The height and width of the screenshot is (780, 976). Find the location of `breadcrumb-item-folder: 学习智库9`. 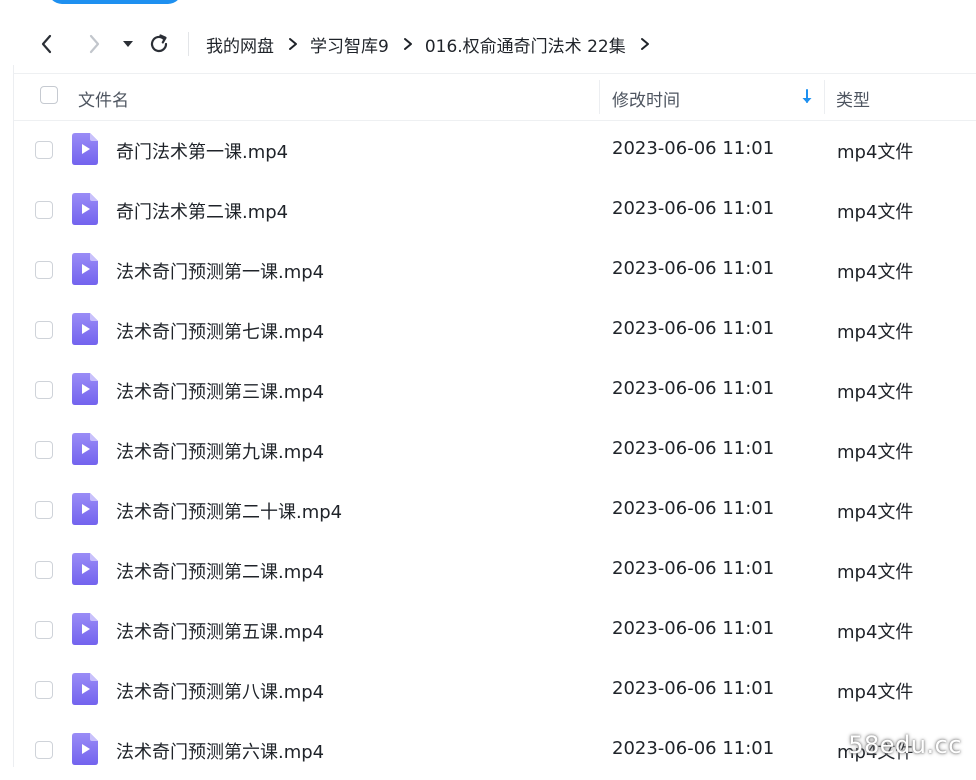

breadcrumb-item-folder: 学习智库9 is located at coordinates (349, 44).